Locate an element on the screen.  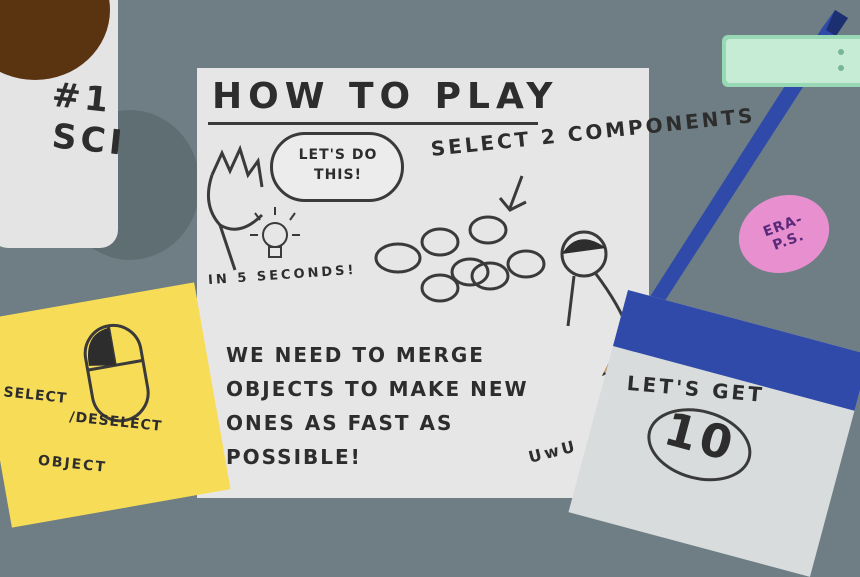
clock-screen is located at coordinates (793, 61).